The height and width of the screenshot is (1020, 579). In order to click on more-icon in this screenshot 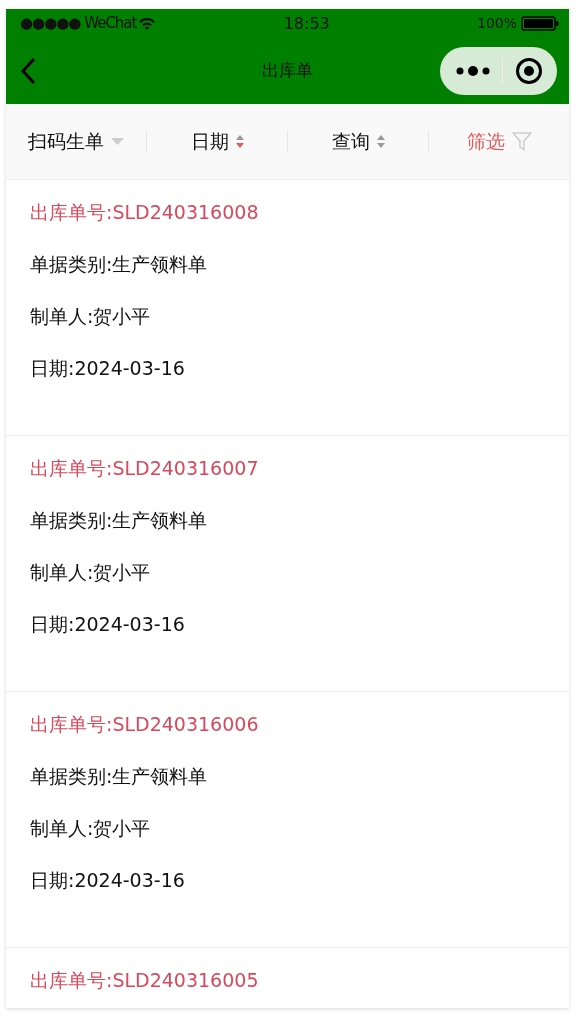, I will do `click(473, 70)`.